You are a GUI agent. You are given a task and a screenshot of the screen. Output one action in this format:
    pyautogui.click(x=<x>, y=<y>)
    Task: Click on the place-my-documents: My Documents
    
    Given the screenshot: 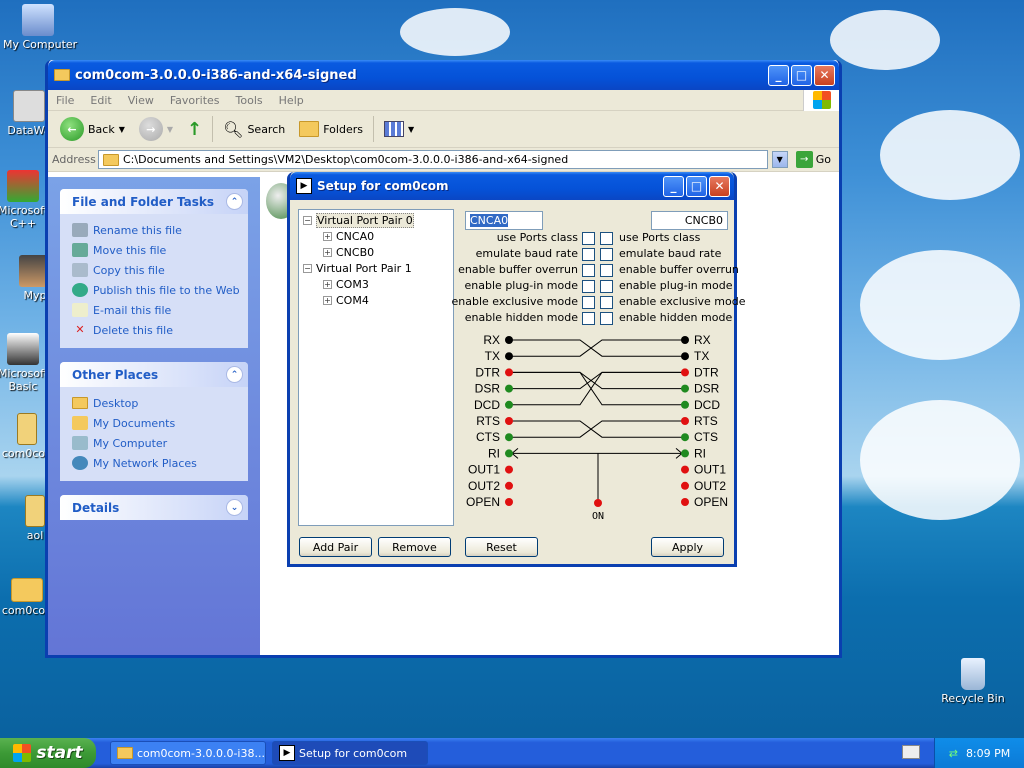 What is the action you would take?
    pyautogui.click(x=155, y=423)
    